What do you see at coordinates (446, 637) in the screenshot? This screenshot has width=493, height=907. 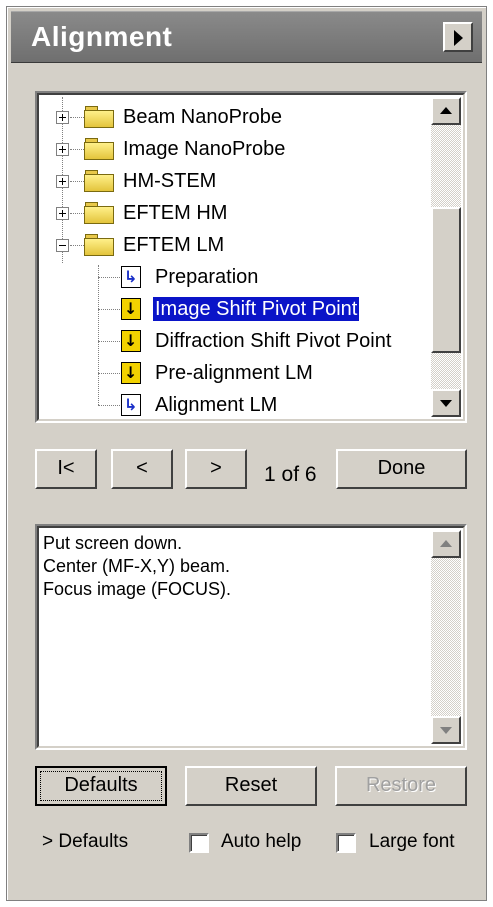 I see `help-scrollbar` at bounding box center [446, 637].